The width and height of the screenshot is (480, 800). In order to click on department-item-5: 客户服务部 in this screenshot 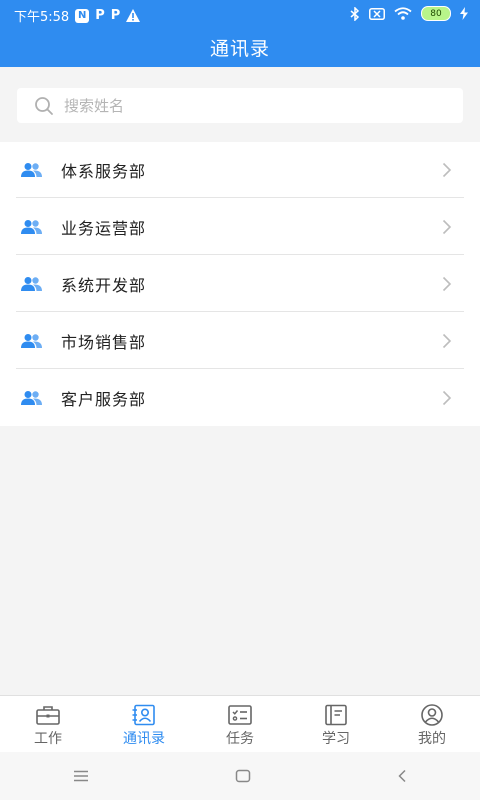, I will do `click(240, 398)`.